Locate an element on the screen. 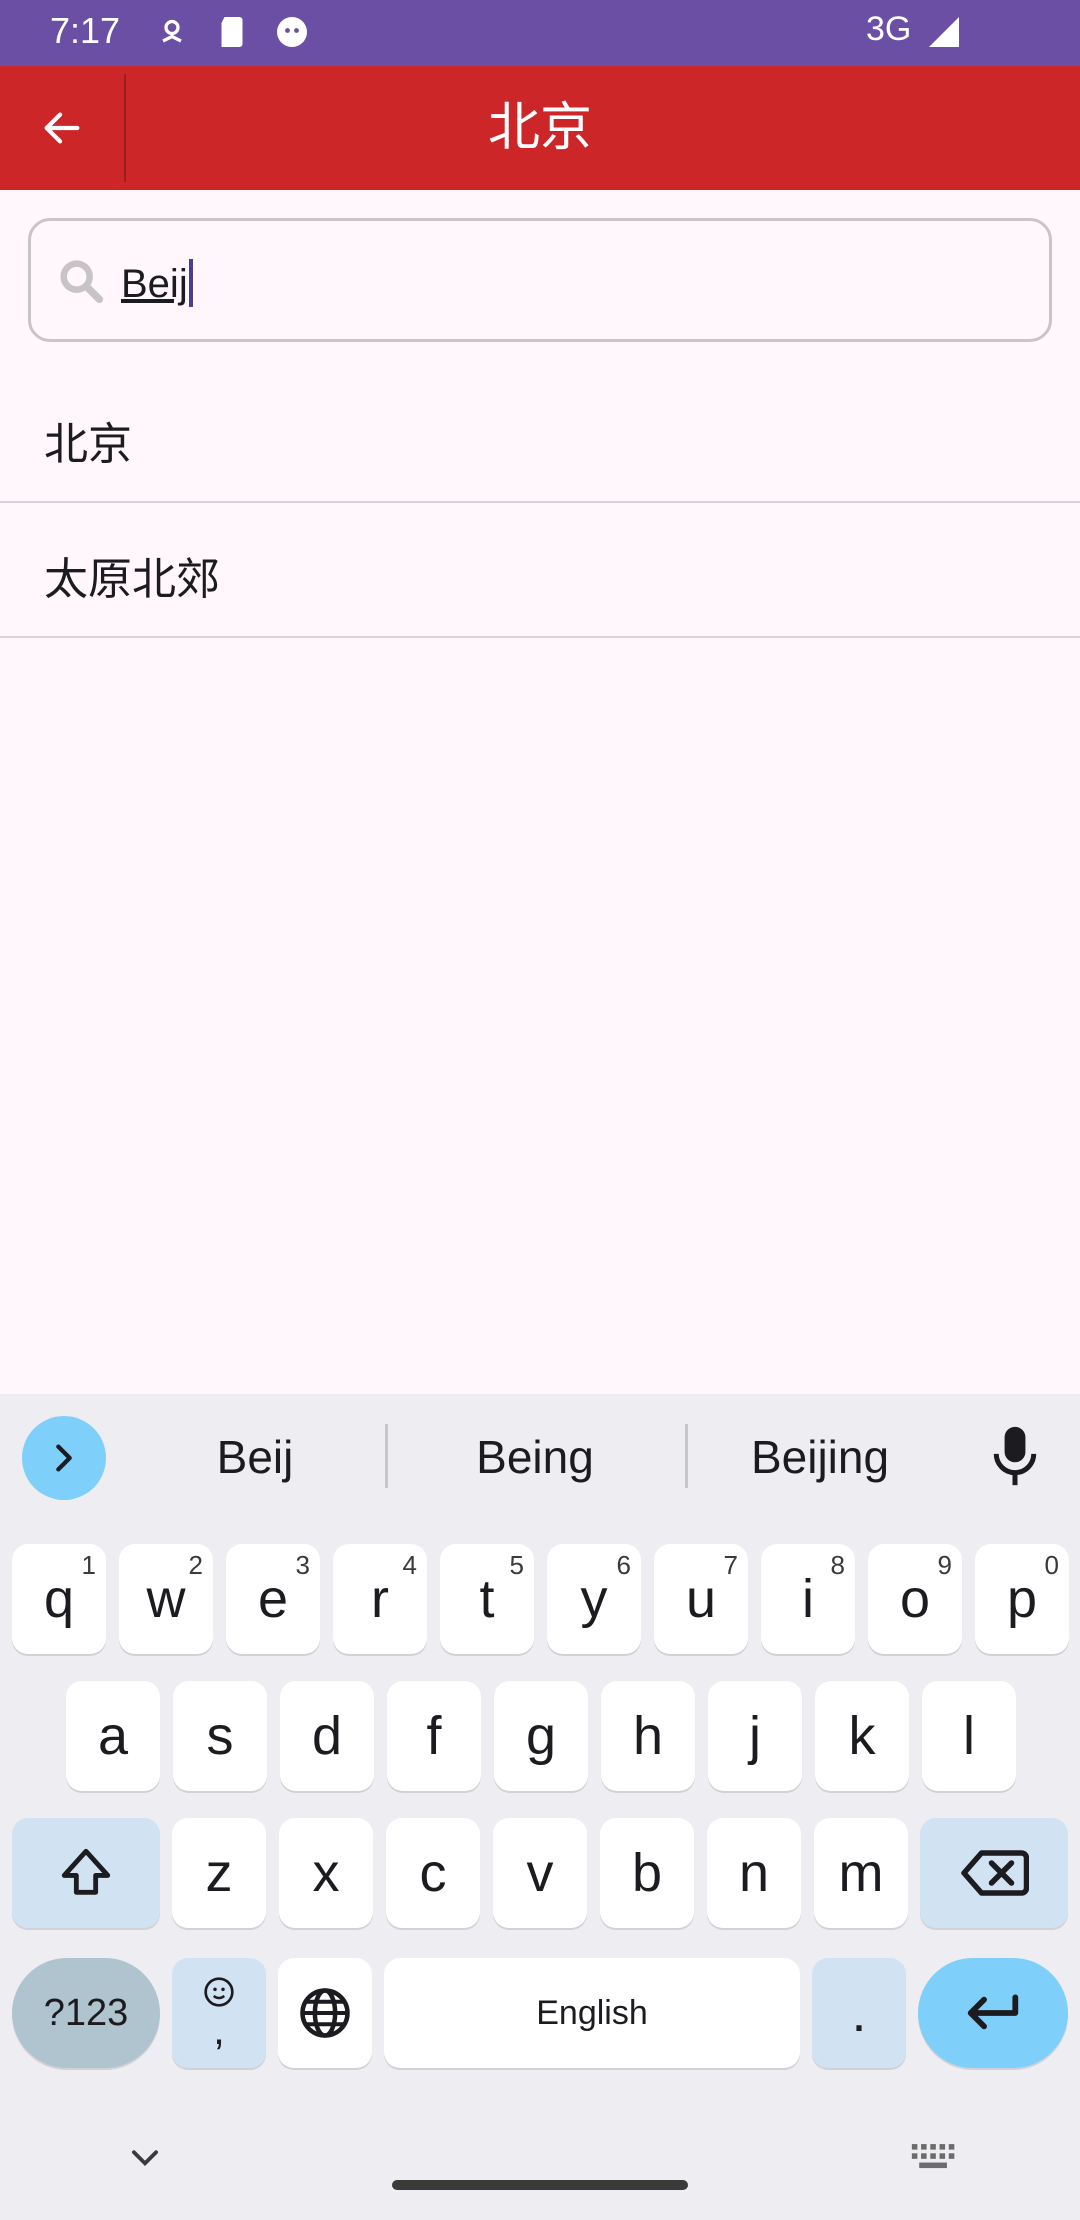  key-k: k is located at coordinates (862, 1736).